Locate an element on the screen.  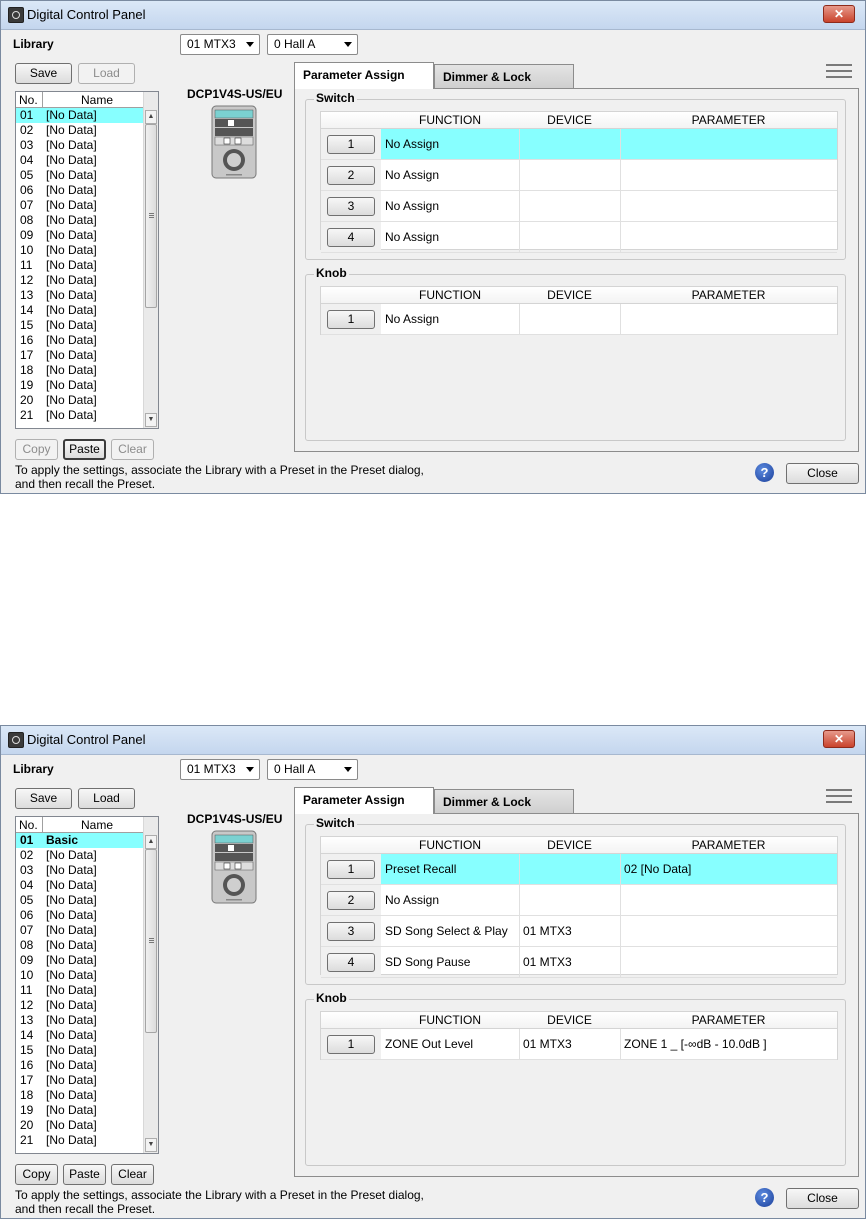
list-item: 01 [No Data] is located at coordinates (80, 115).